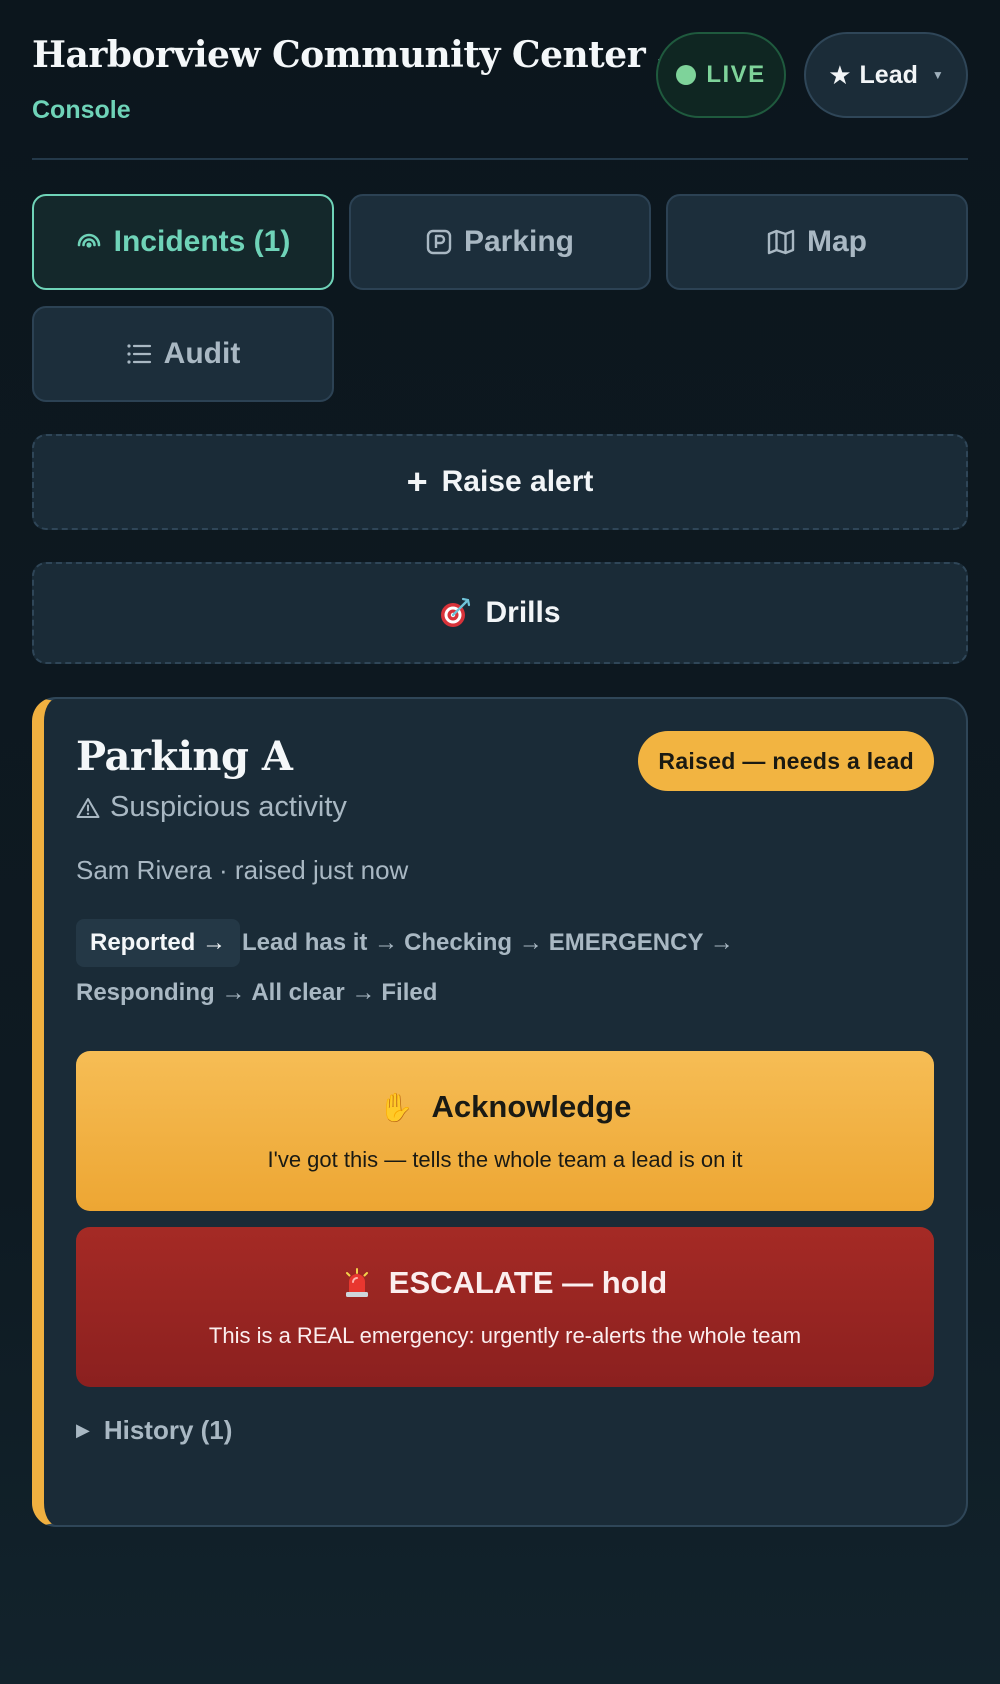 The height and width of the screenshot is (1684, 1000). Describe the element at coordinates (686, 75) in the screenshot. I see `live-dot-icon` at that location.